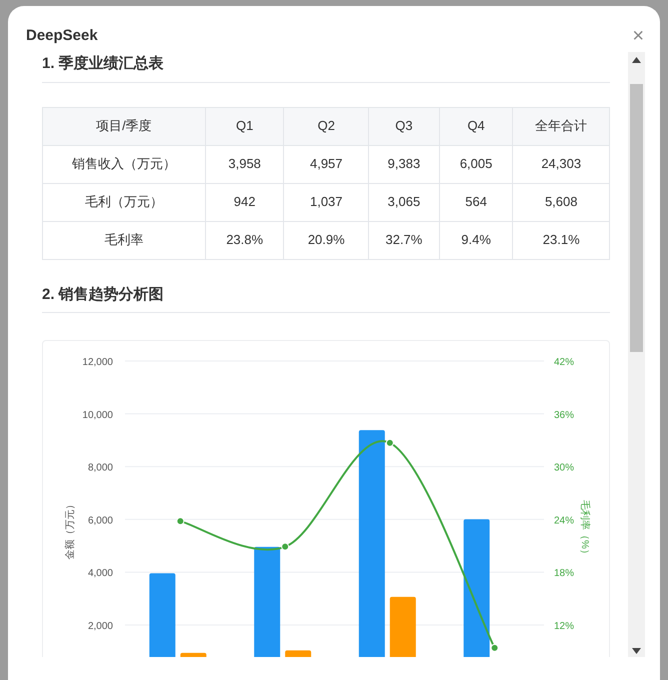 The height and width of the screenshot is (680, 668). I want to click on column-header: Q3, so click(404, 126).